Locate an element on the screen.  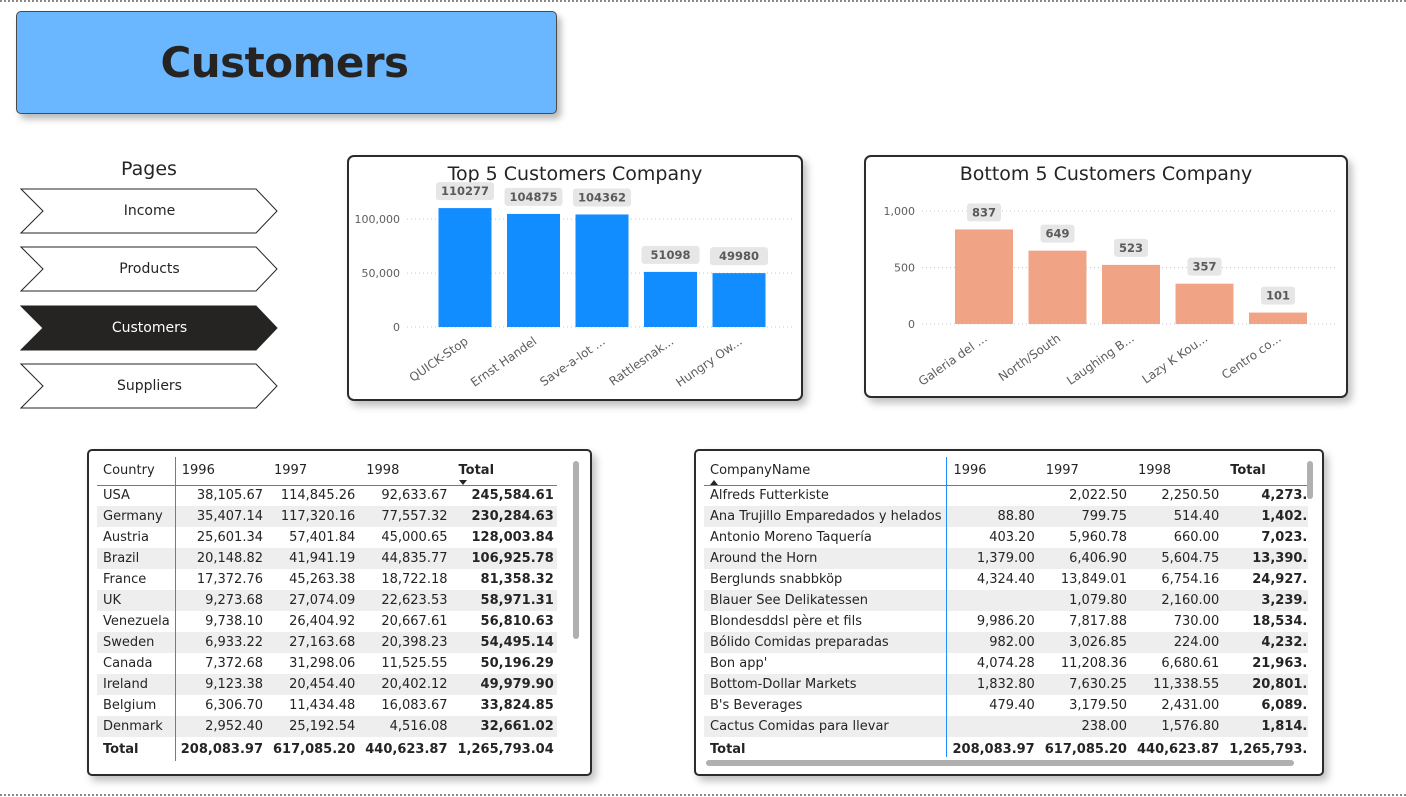
value-cell: 21,963.25 is located at coordinates (1280, 663).